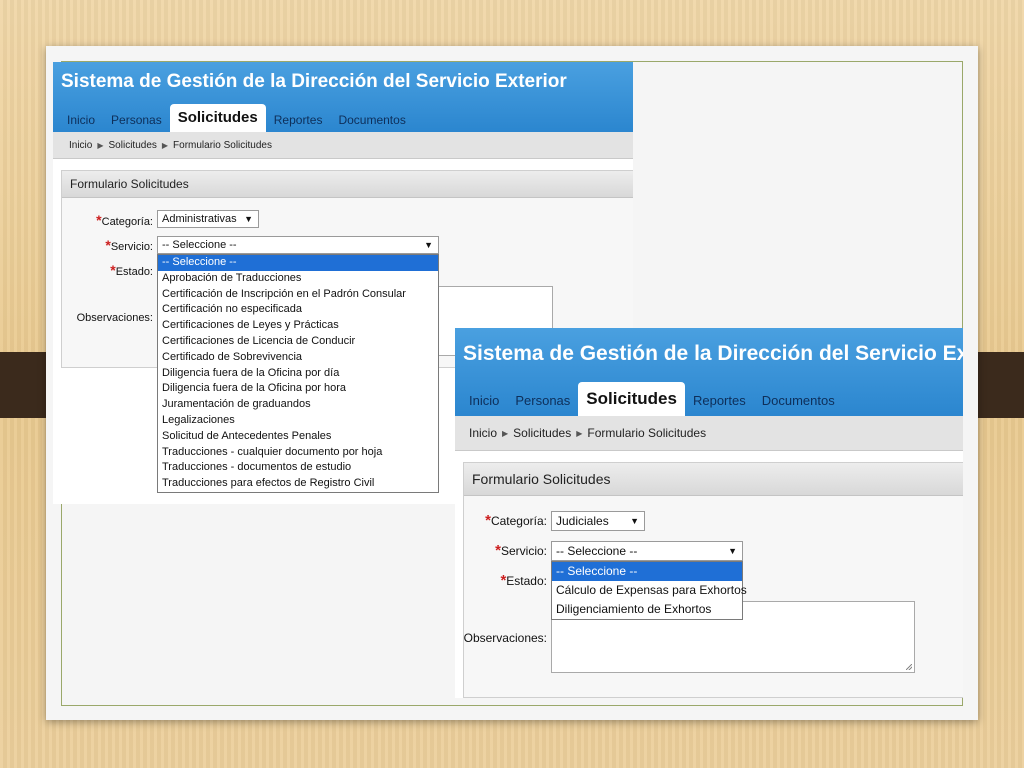 This screenshot has width=1024, height=768. What do you see at coordinates (298, 279) in the screenshot?
I see `servicio-option: Aprobación de Traducciones` at bounding box center [298, 279].